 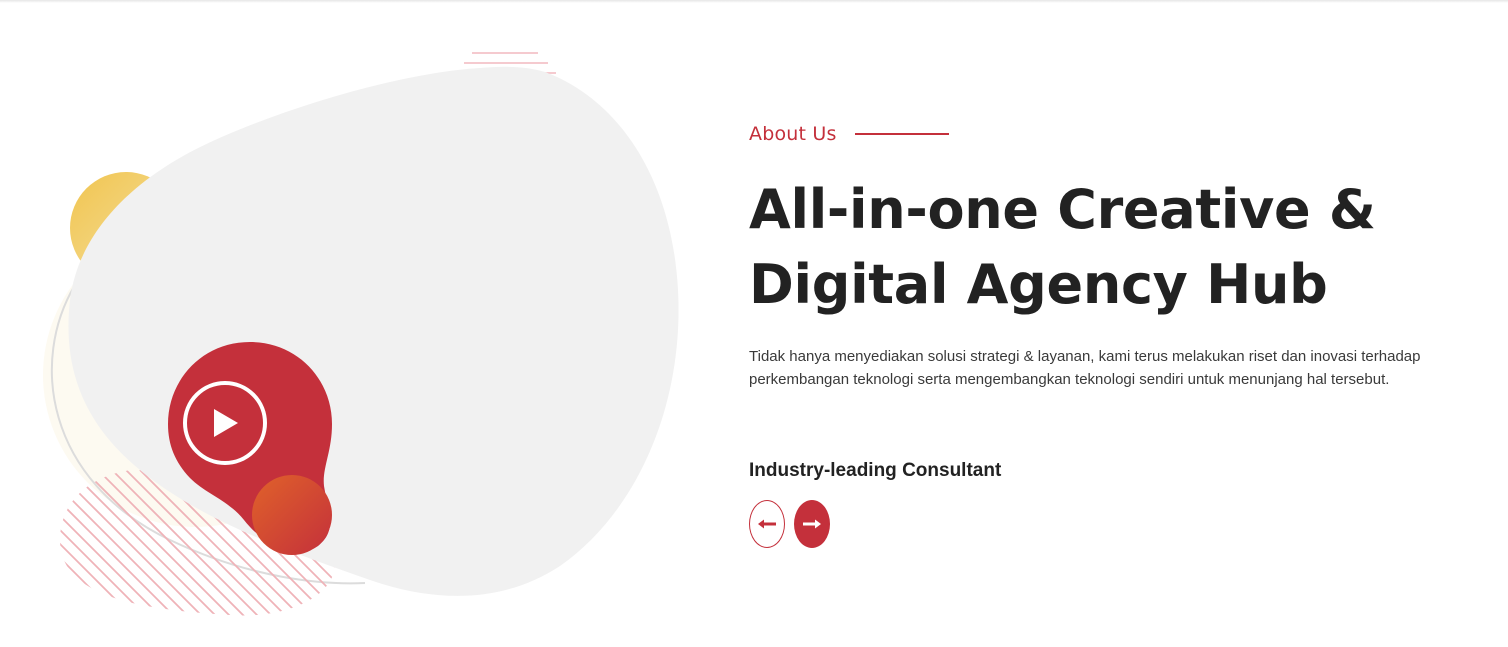 I want to click on arrow-right-icon, so click(x=812, y=524).